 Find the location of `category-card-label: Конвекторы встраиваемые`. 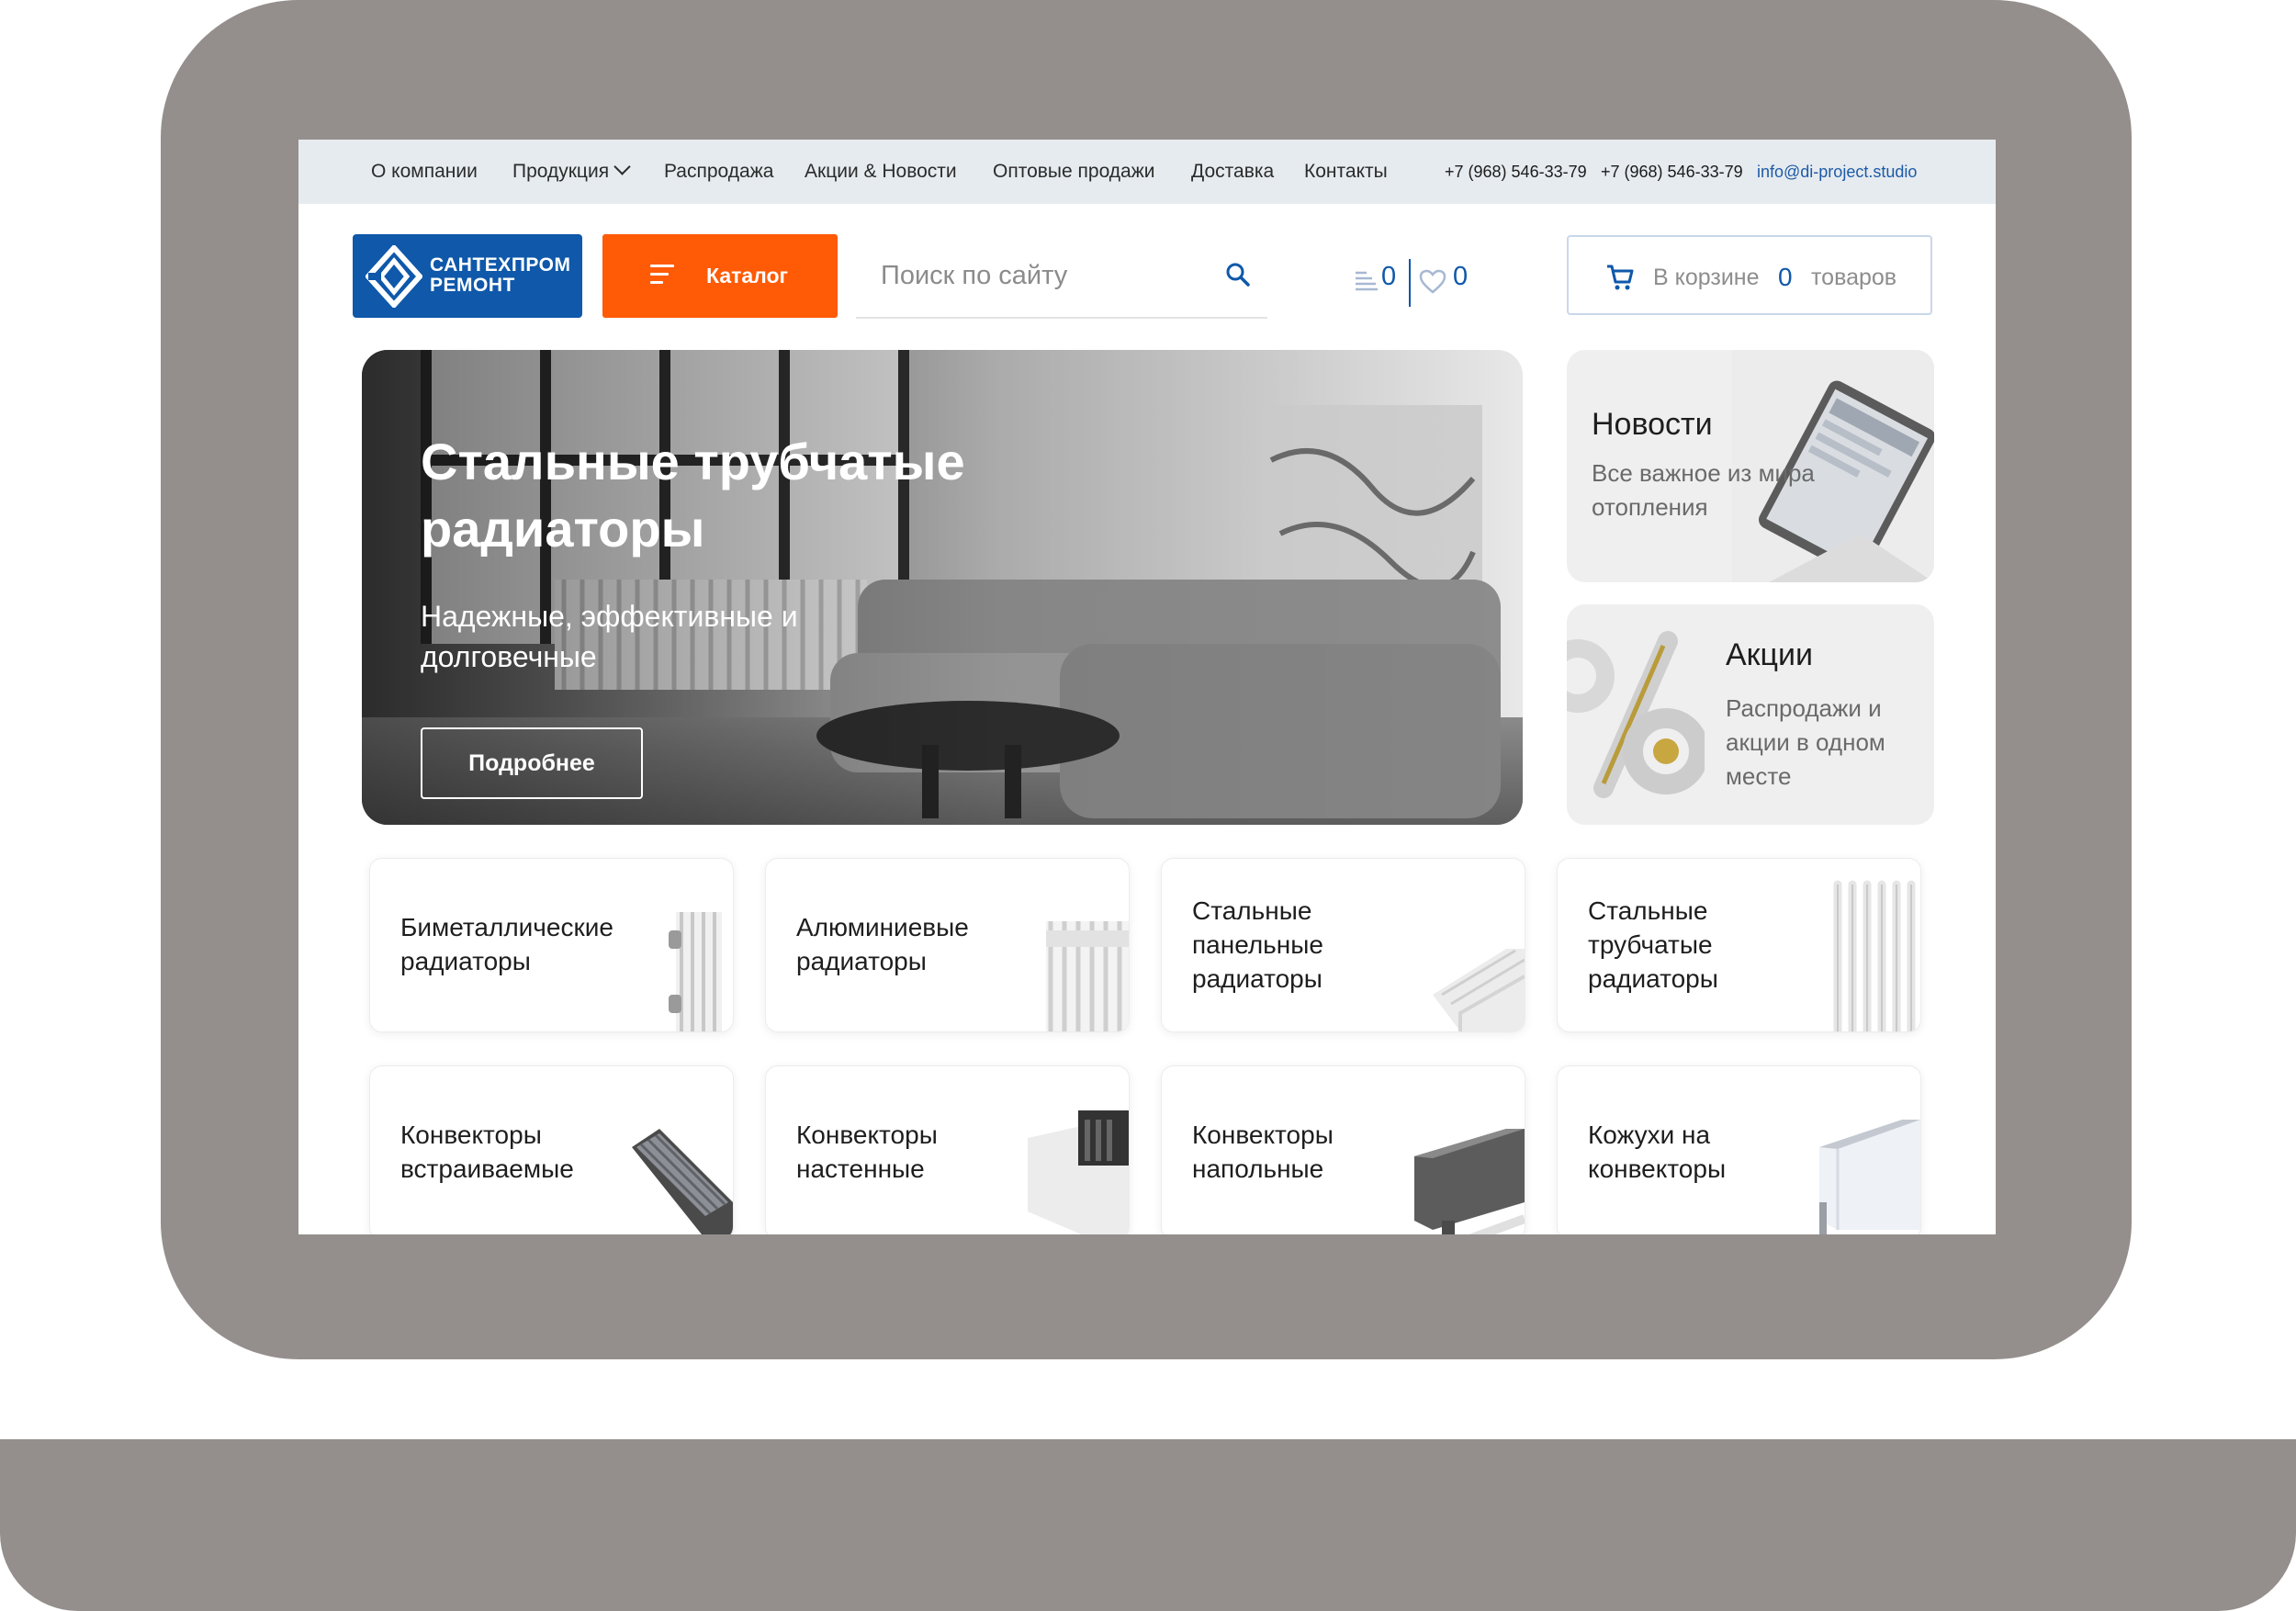

category-card-label: Конвекторы встраиваемые is located at coordinates (487, 1152).